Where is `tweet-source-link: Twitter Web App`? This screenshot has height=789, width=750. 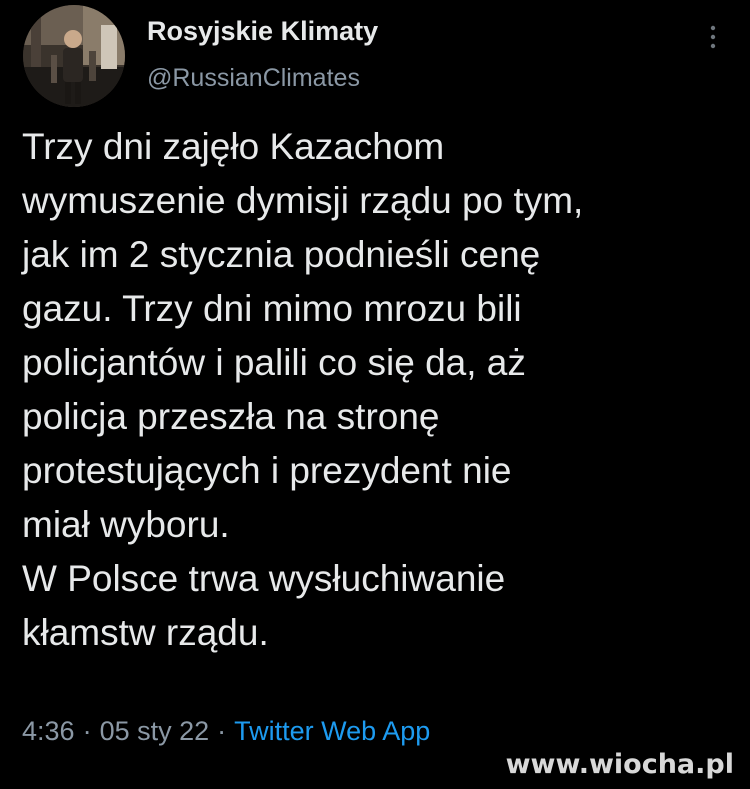
tweet-source-link: Twitter Web App is located at coordinates (332, 731).